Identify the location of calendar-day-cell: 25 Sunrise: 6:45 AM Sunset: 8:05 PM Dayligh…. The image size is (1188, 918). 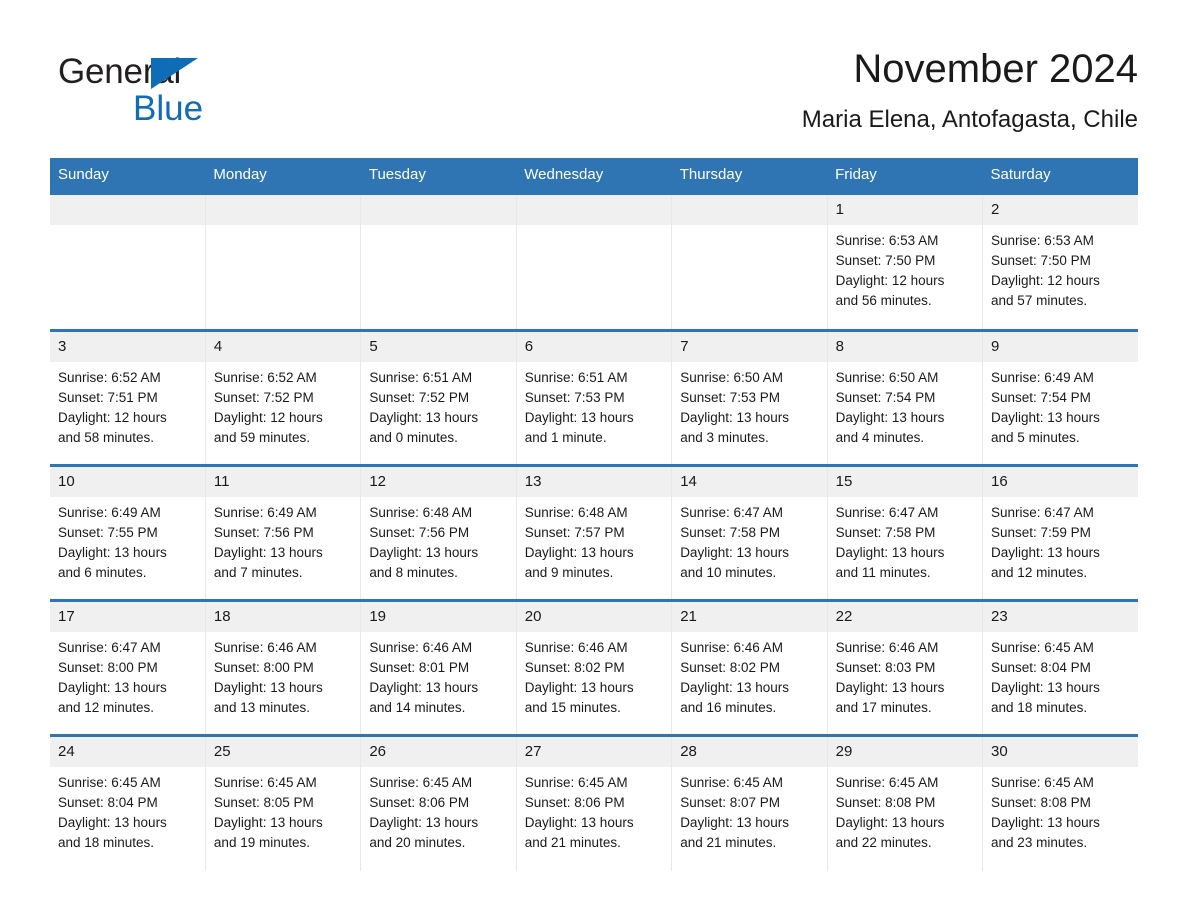
(283, 802).